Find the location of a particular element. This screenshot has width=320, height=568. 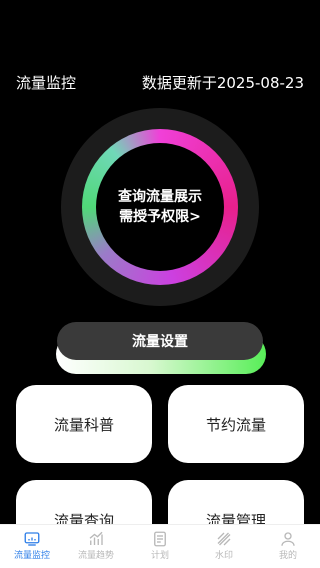

bar-chart-icon is located at coordinates (96, 538).